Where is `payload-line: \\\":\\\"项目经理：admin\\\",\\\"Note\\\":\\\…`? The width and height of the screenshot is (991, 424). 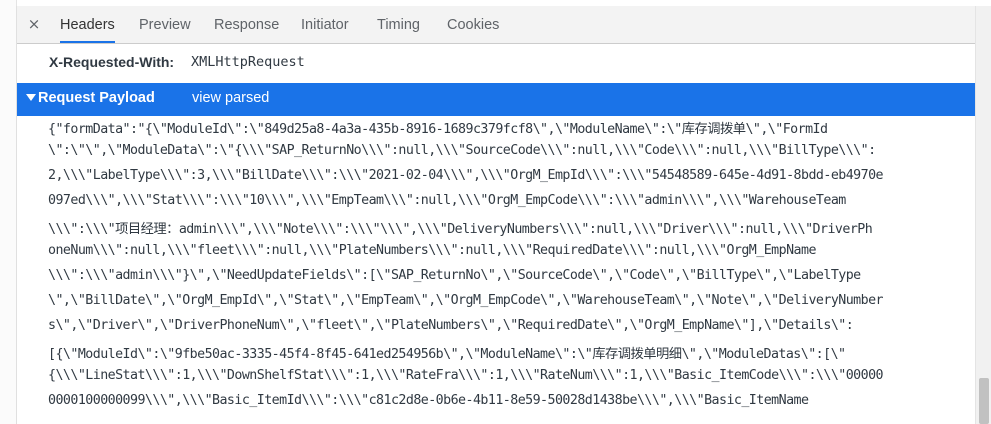 payload-line: \\\":\\\"项目经理：admin\\\",\\\"Note\\\":\\\… is located at coordinates (460, 229).